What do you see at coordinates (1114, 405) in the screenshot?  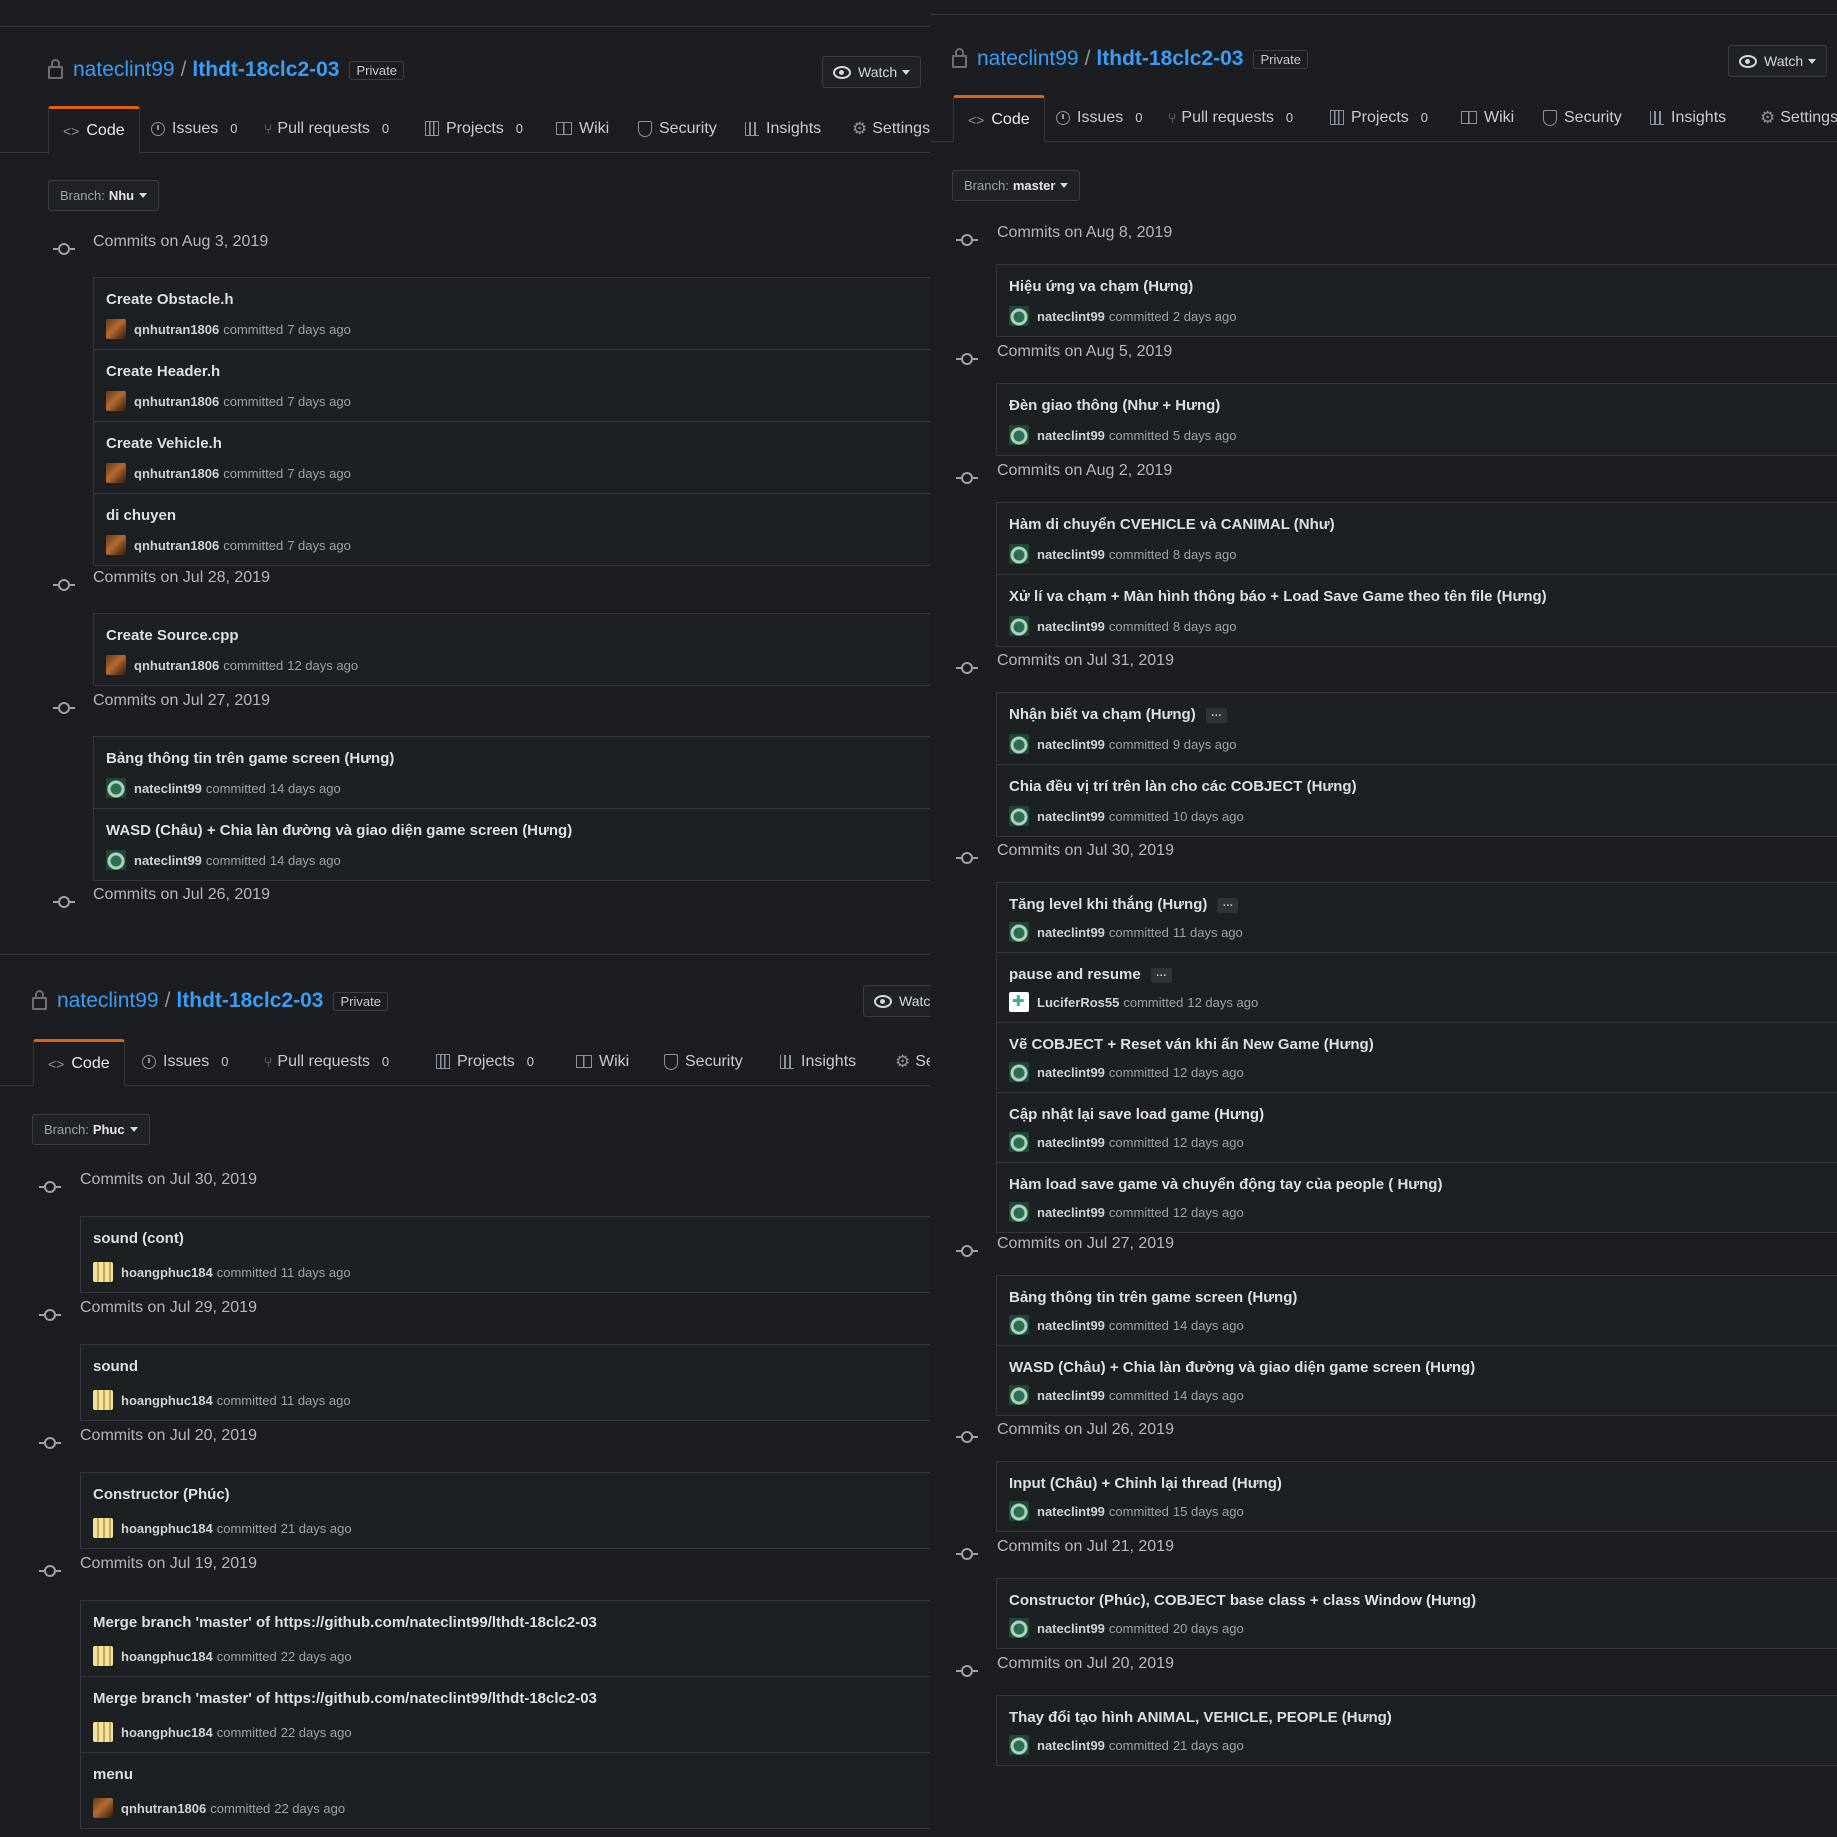 I see `commit-message-link: Đèn giao thông (Như + Hưng)` at bounding box center [1114, 405].